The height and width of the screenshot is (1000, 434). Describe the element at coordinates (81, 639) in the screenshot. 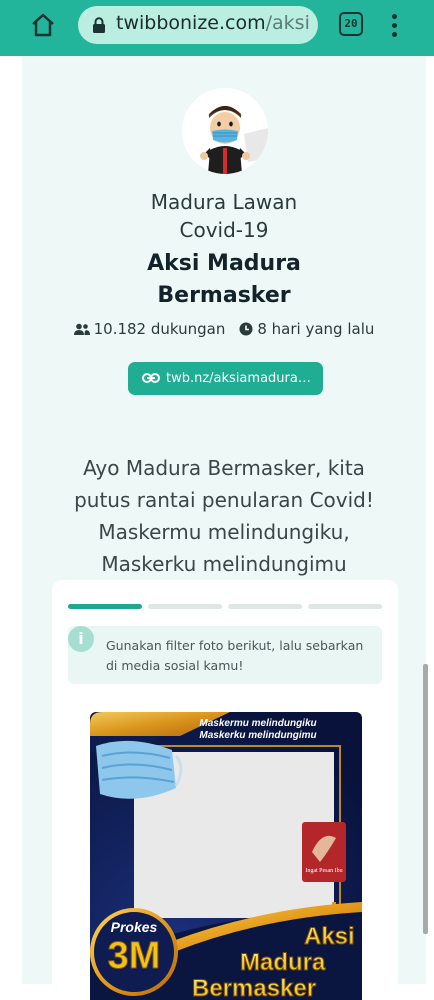

I see `info-icon: i` at that location.